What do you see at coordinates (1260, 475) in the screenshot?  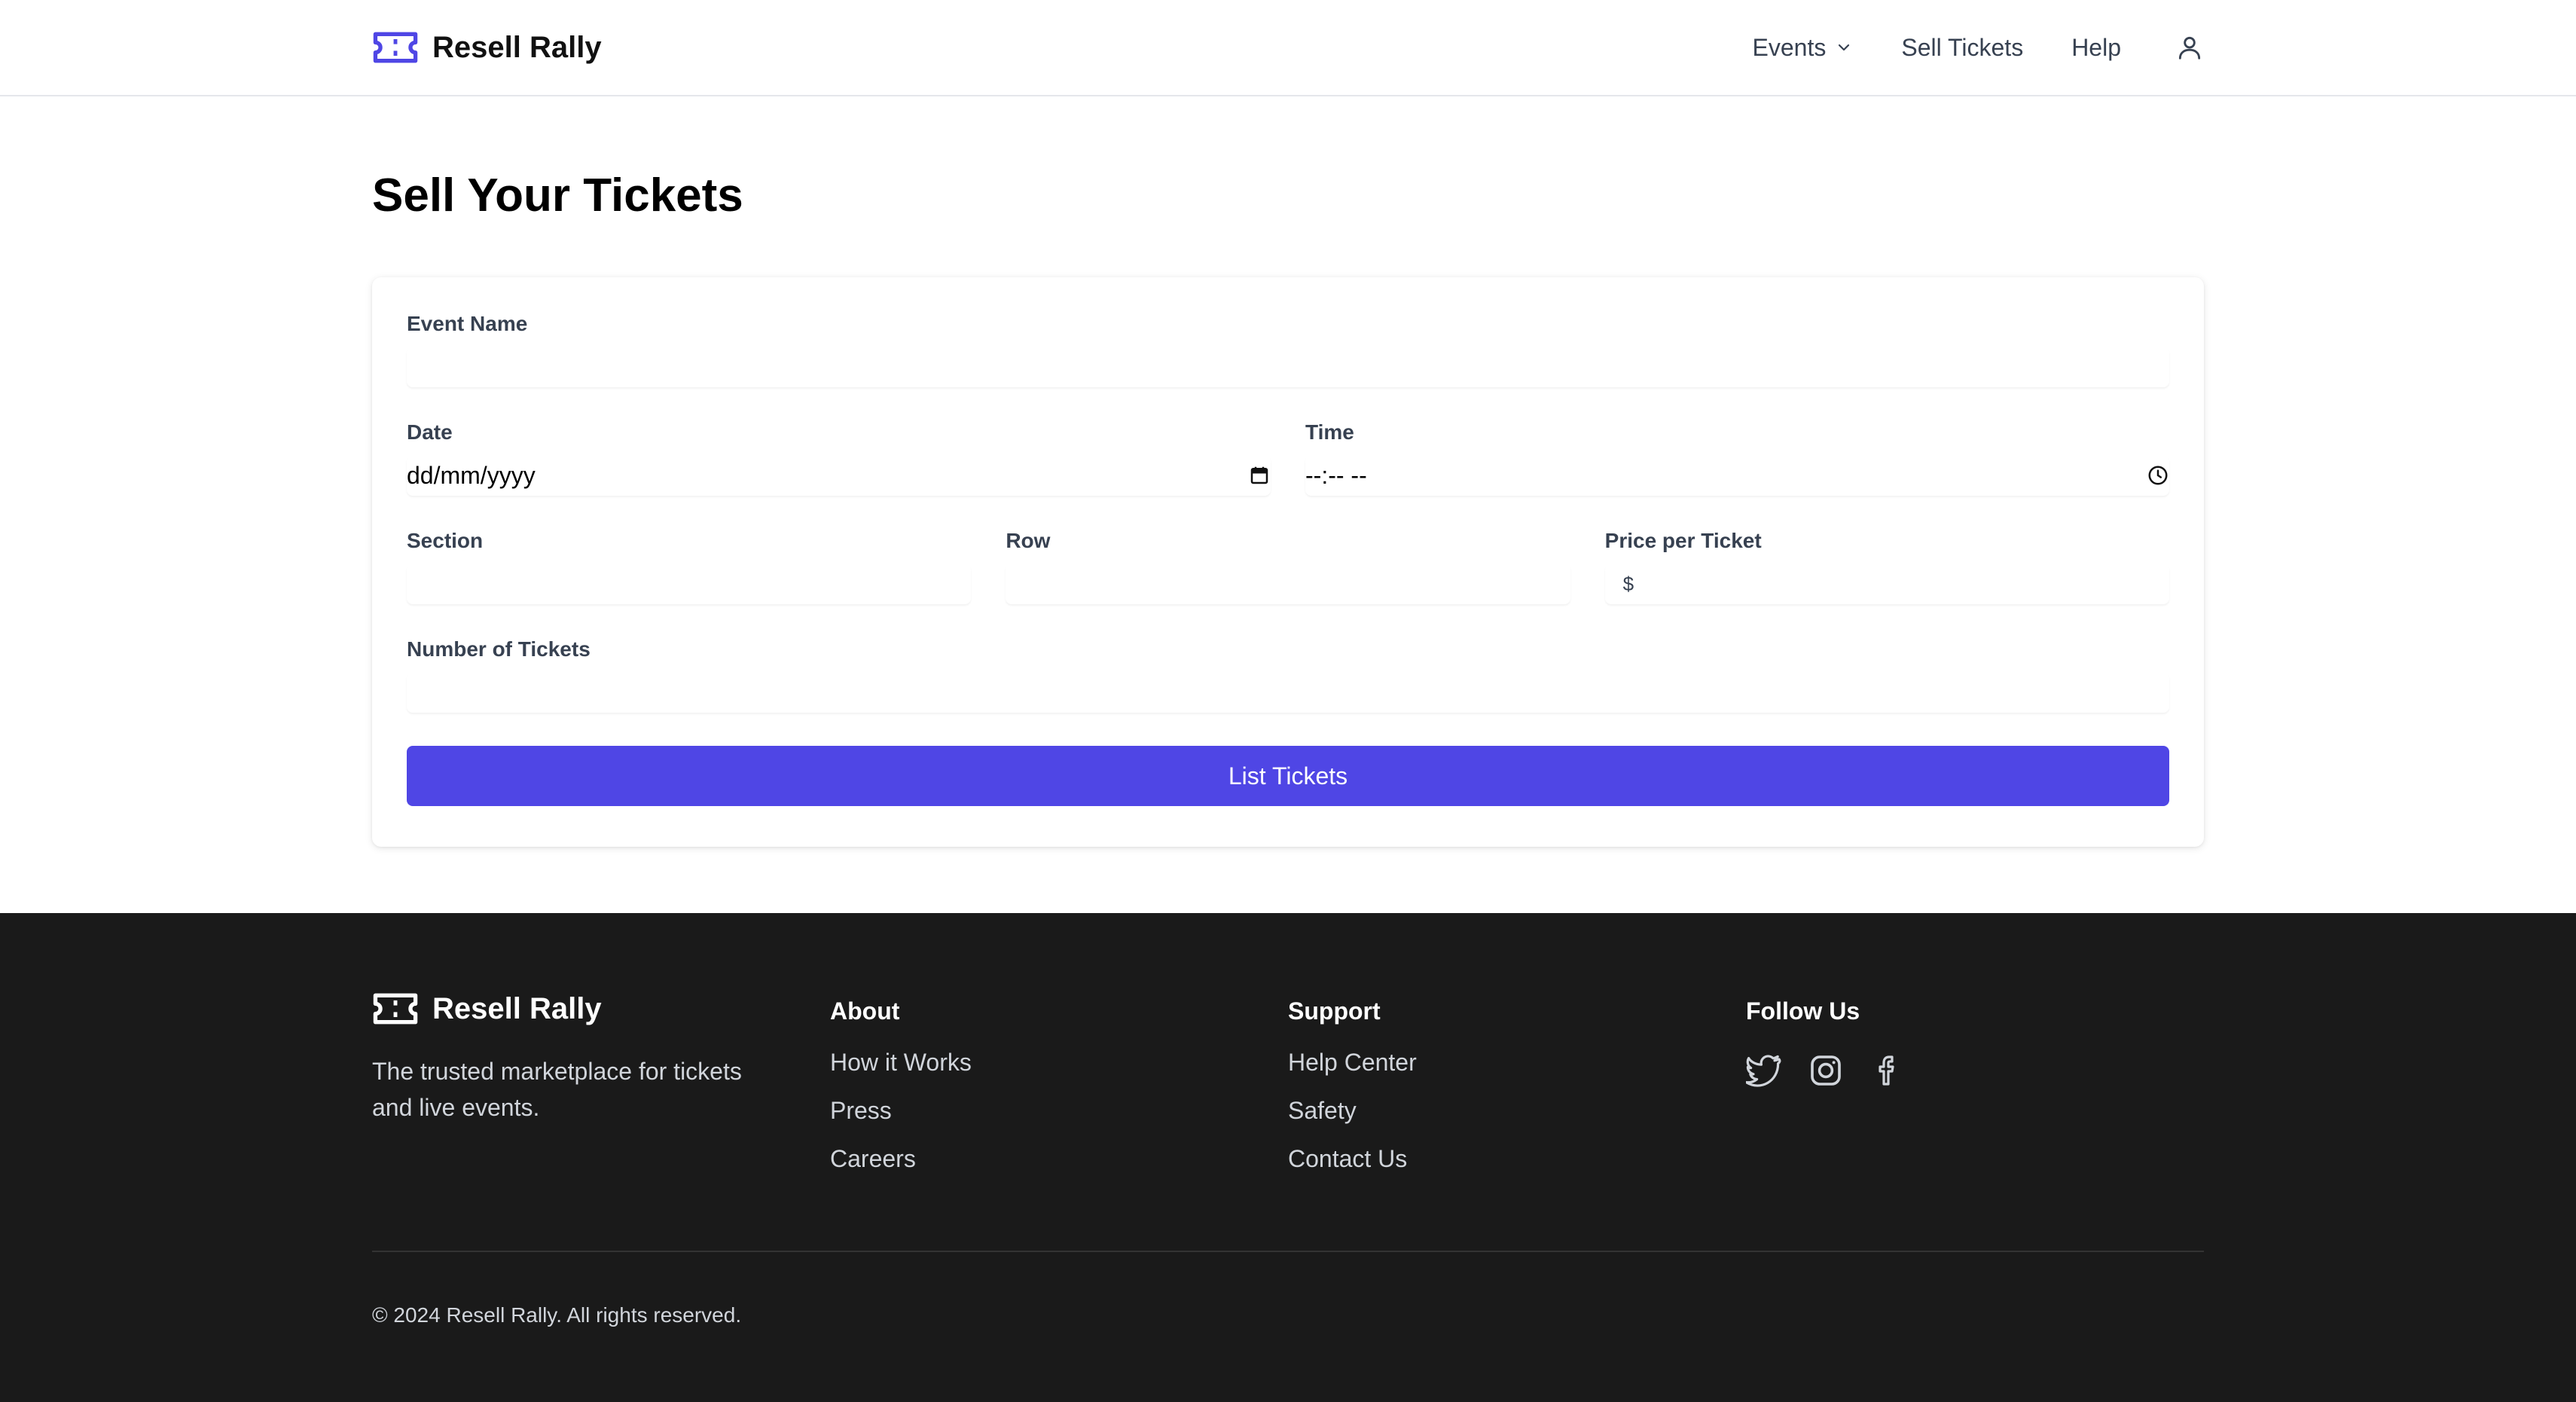 I see `calendar-icon` at bounding box center [1260, 475].